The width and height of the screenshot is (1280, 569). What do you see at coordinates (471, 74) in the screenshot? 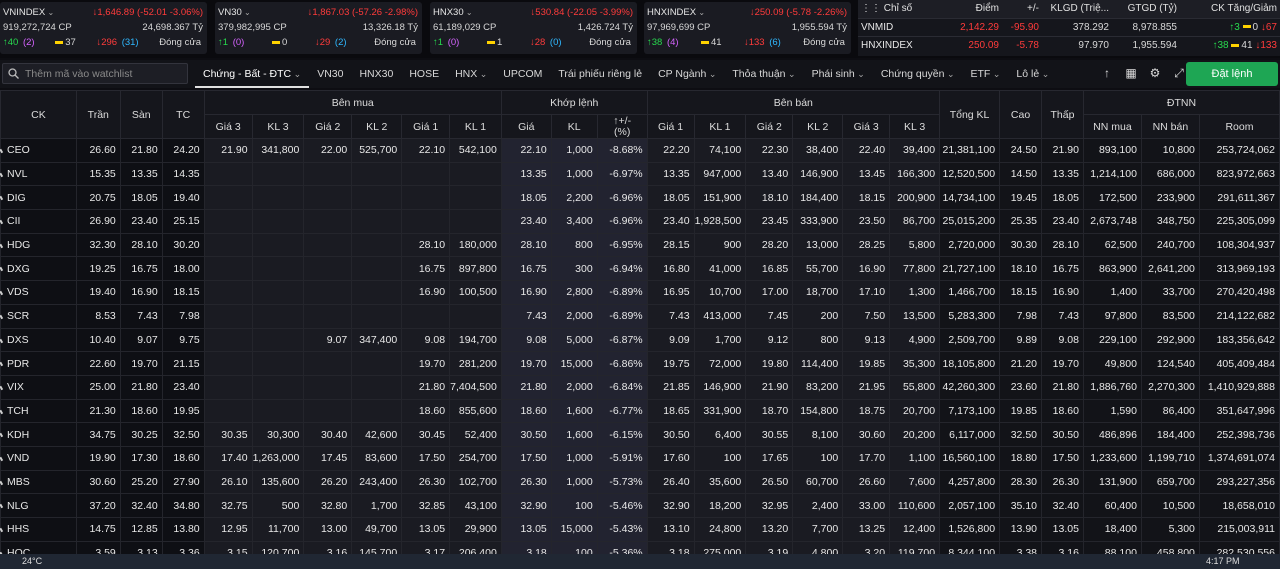
I see `market-tab: HNX` at bounding box center [471, 74].